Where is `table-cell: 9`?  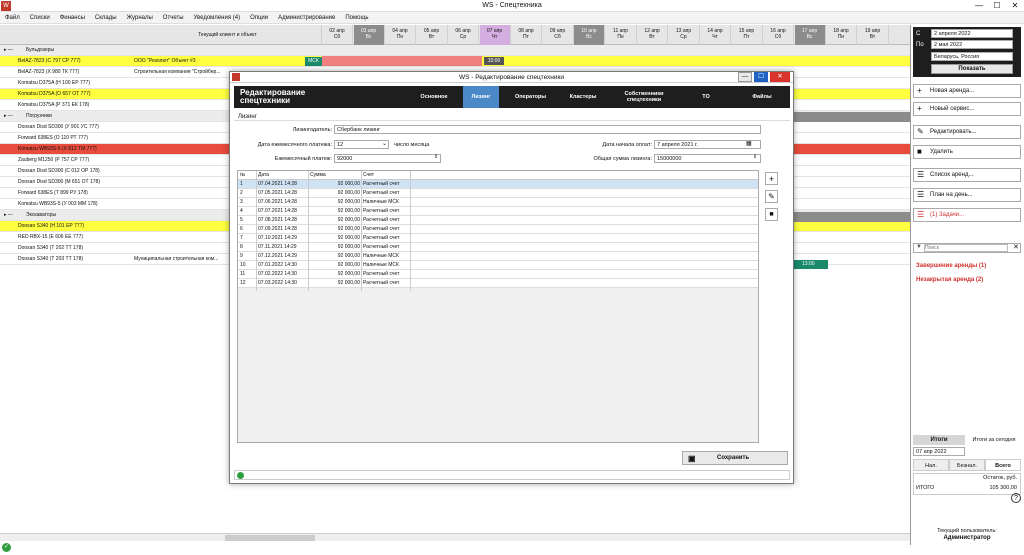 table-cell: 9 is located at coordinates (241, 256).